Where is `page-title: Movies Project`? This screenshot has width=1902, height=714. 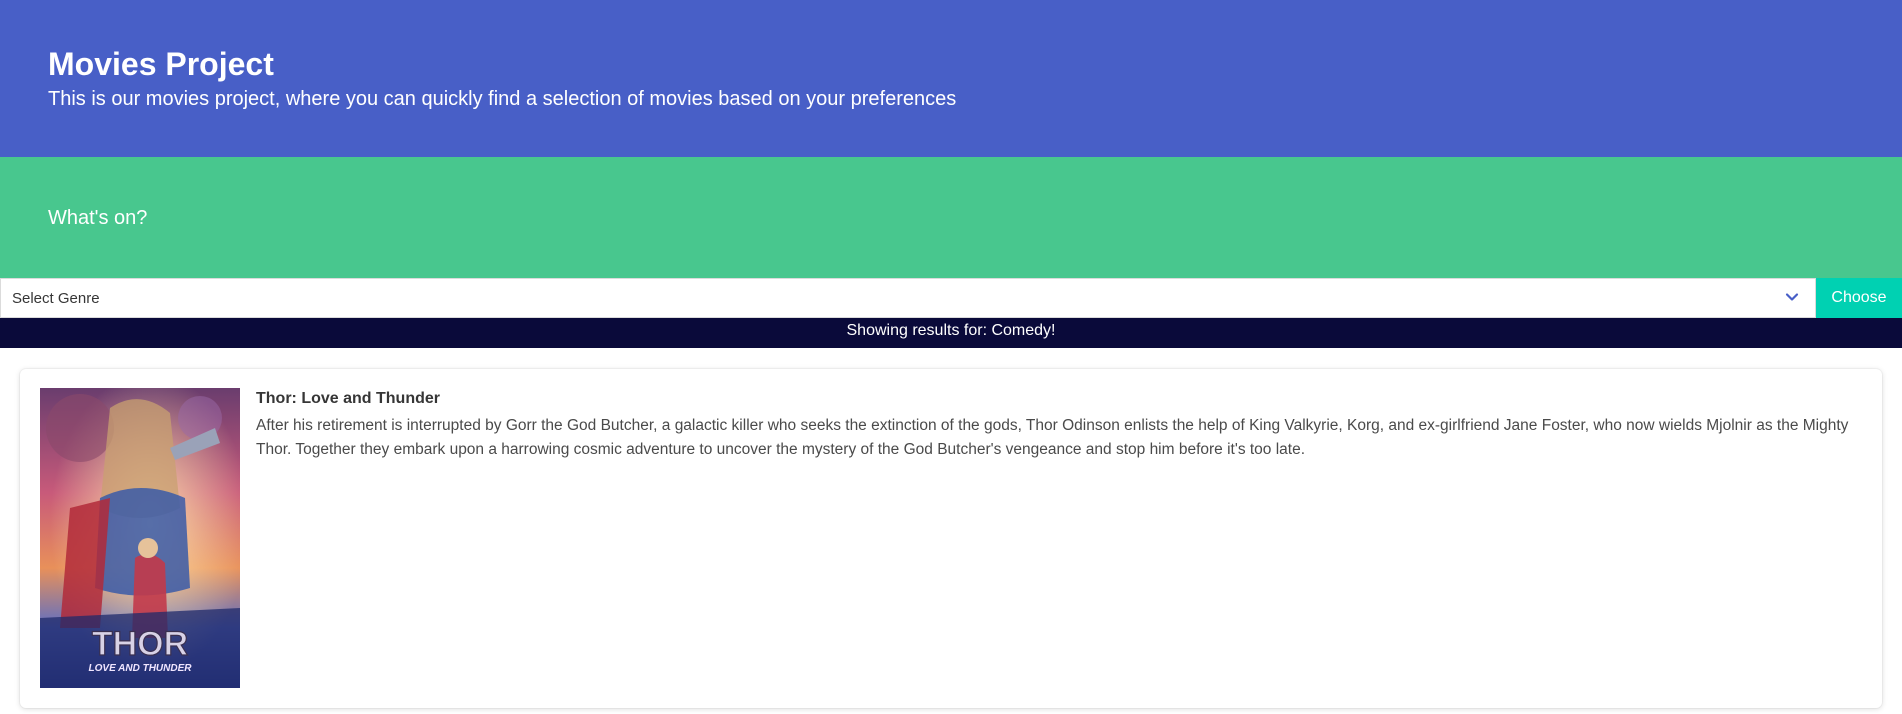 page-title: Movies Project is located at coordinates (161, 64).